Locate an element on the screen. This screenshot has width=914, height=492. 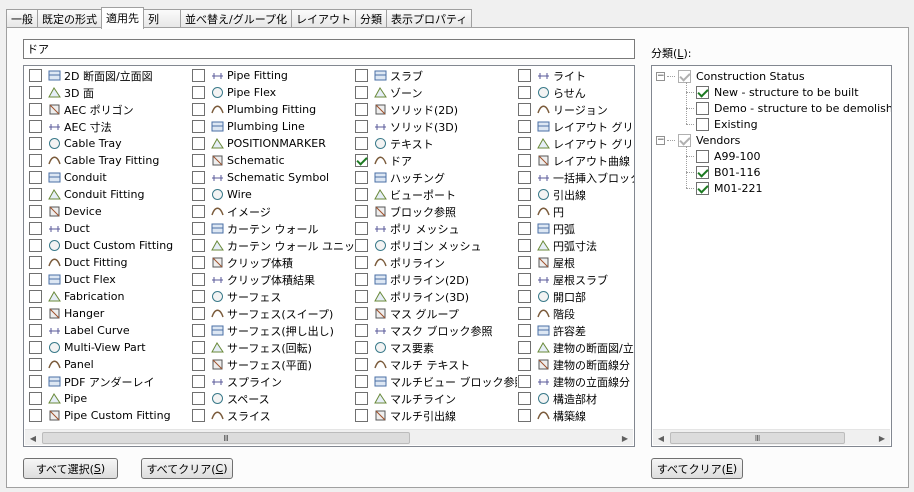
list-item: 階段 is located at coordinates (574, 313).